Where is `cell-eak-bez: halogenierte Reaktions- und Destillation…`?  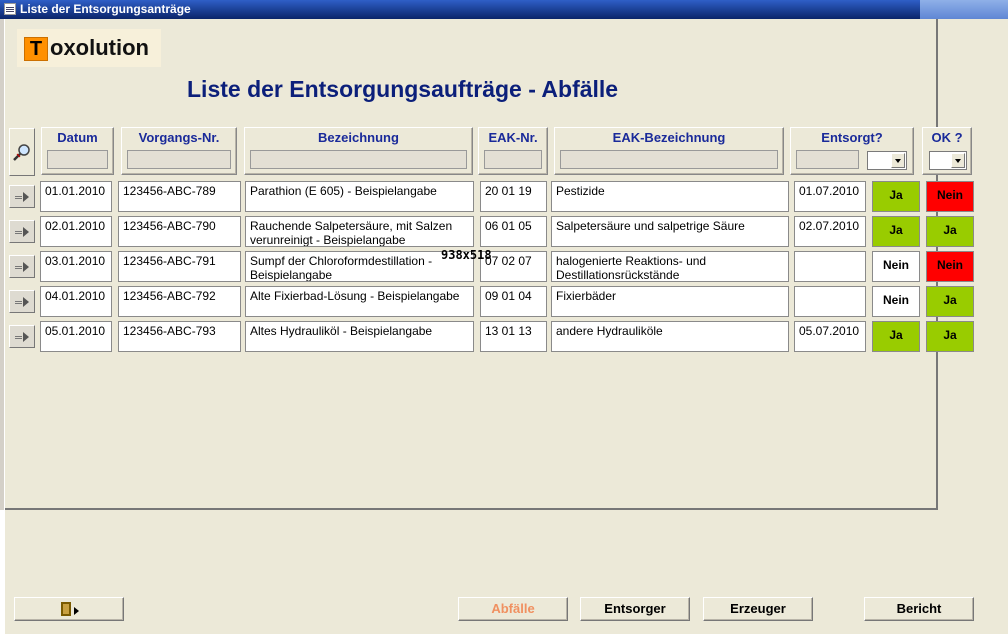
cell-eak-bez: halogenierte Reaktions- und Destillation… is located at coordinates (670, 266).